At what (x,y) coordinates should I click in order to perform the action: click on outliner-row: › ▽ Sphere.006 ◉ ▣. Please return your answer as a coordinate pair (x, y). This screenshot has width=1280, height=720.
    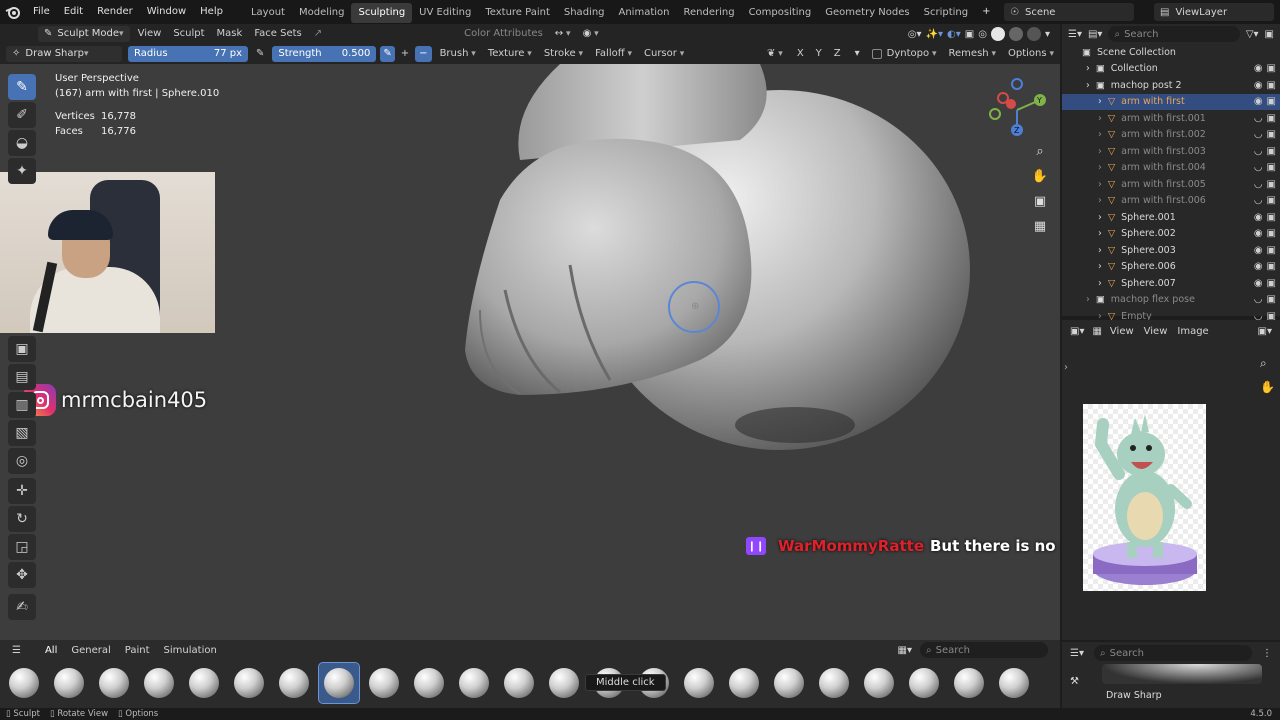
    Looking at the image, I should click on (1171, 267).